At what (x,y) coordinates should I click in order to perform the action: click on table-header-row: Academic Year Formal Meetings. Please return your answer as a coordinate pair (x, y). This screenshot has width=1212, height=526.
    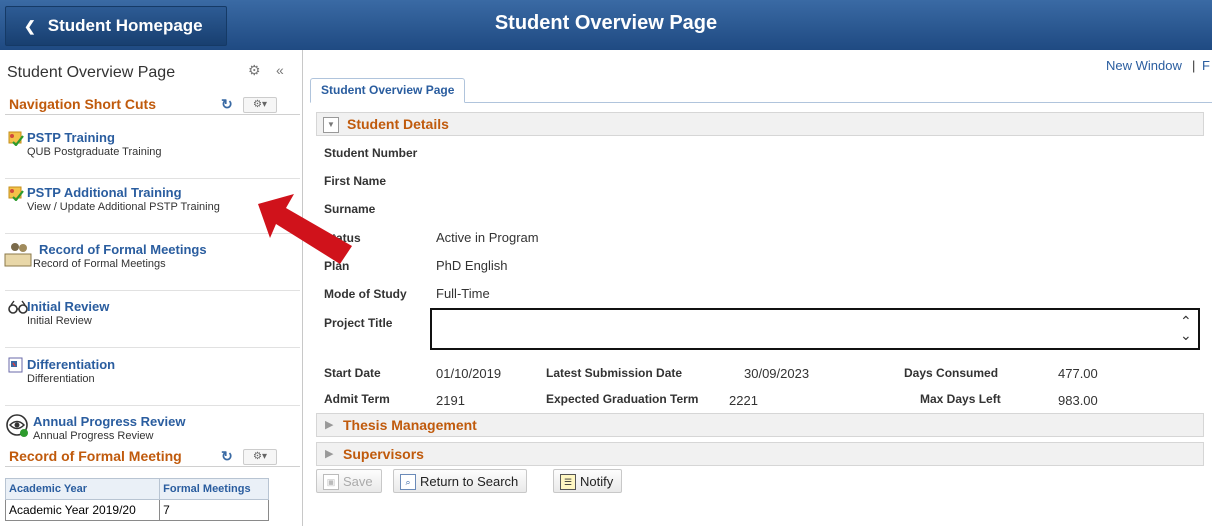
    Looking at the image, I should click on (136, 489).